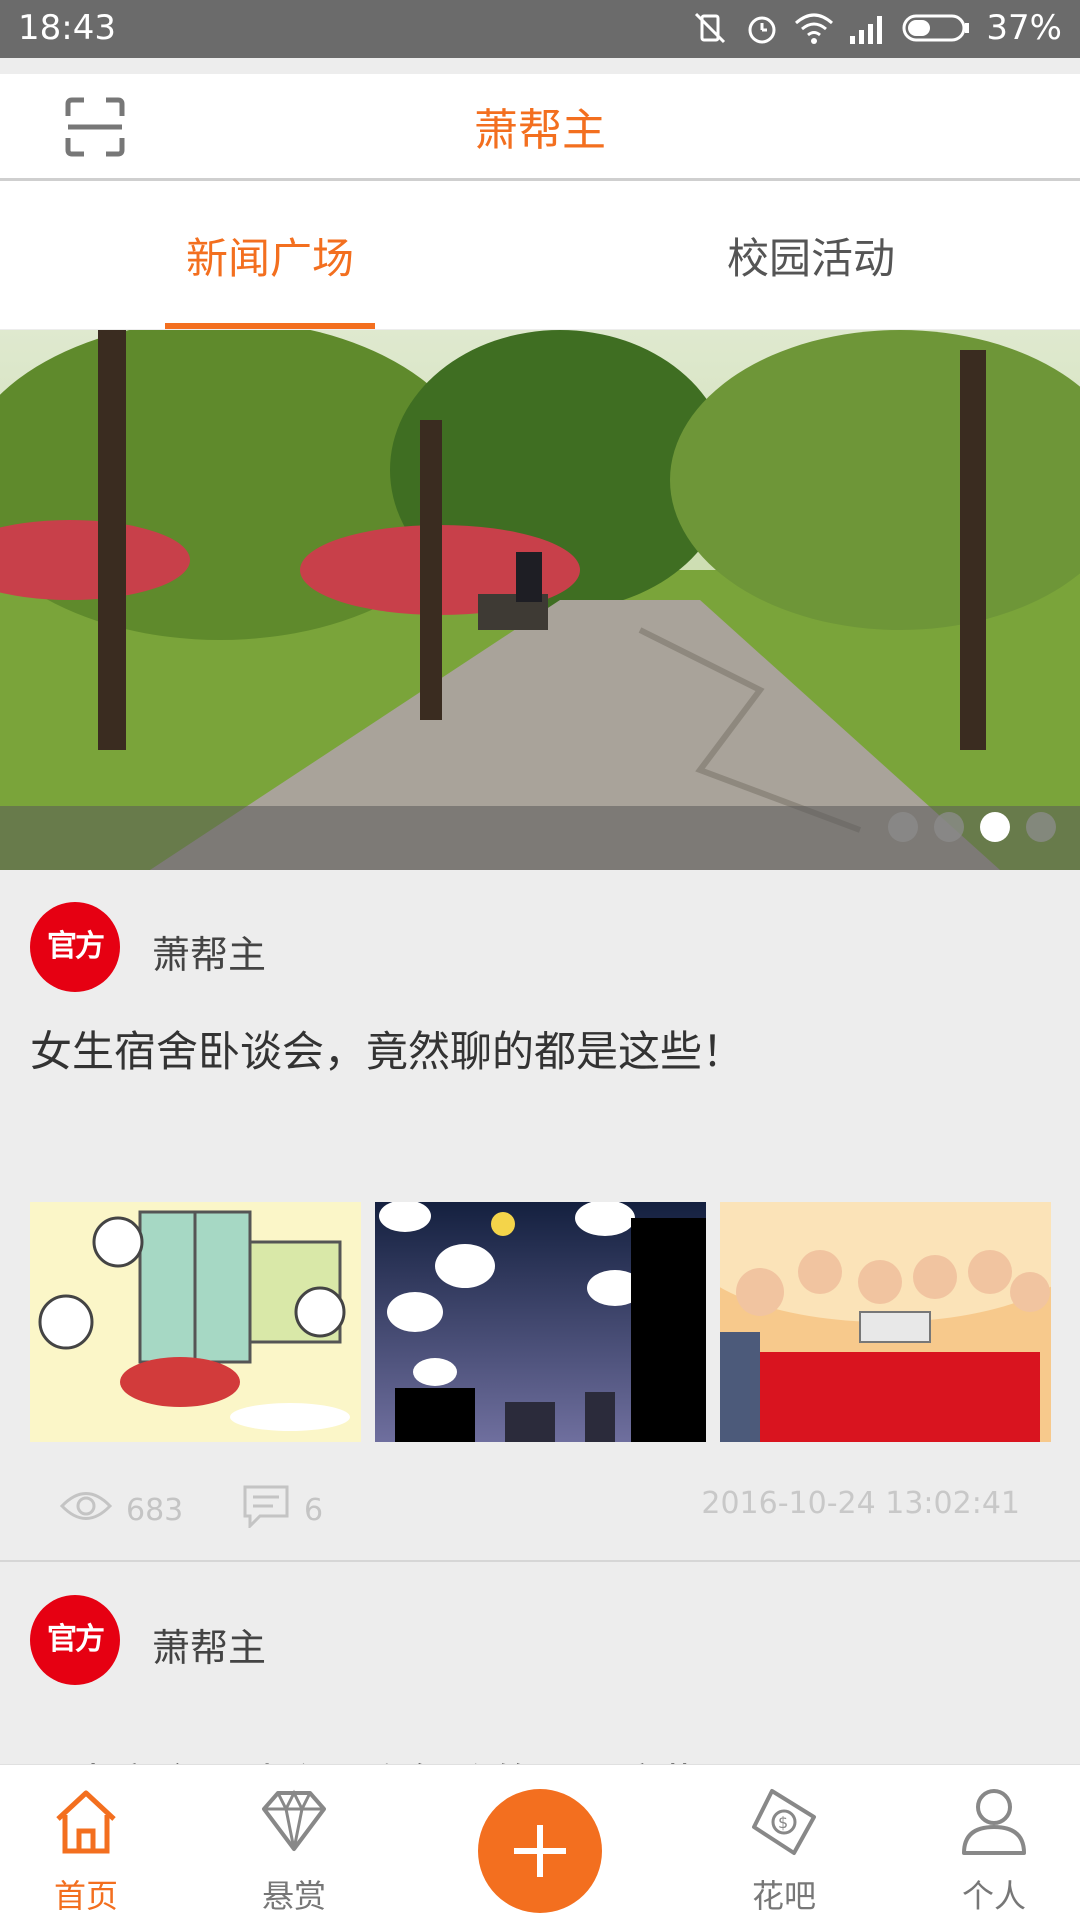  I want to click on comment-icon, so click(266, 1510).